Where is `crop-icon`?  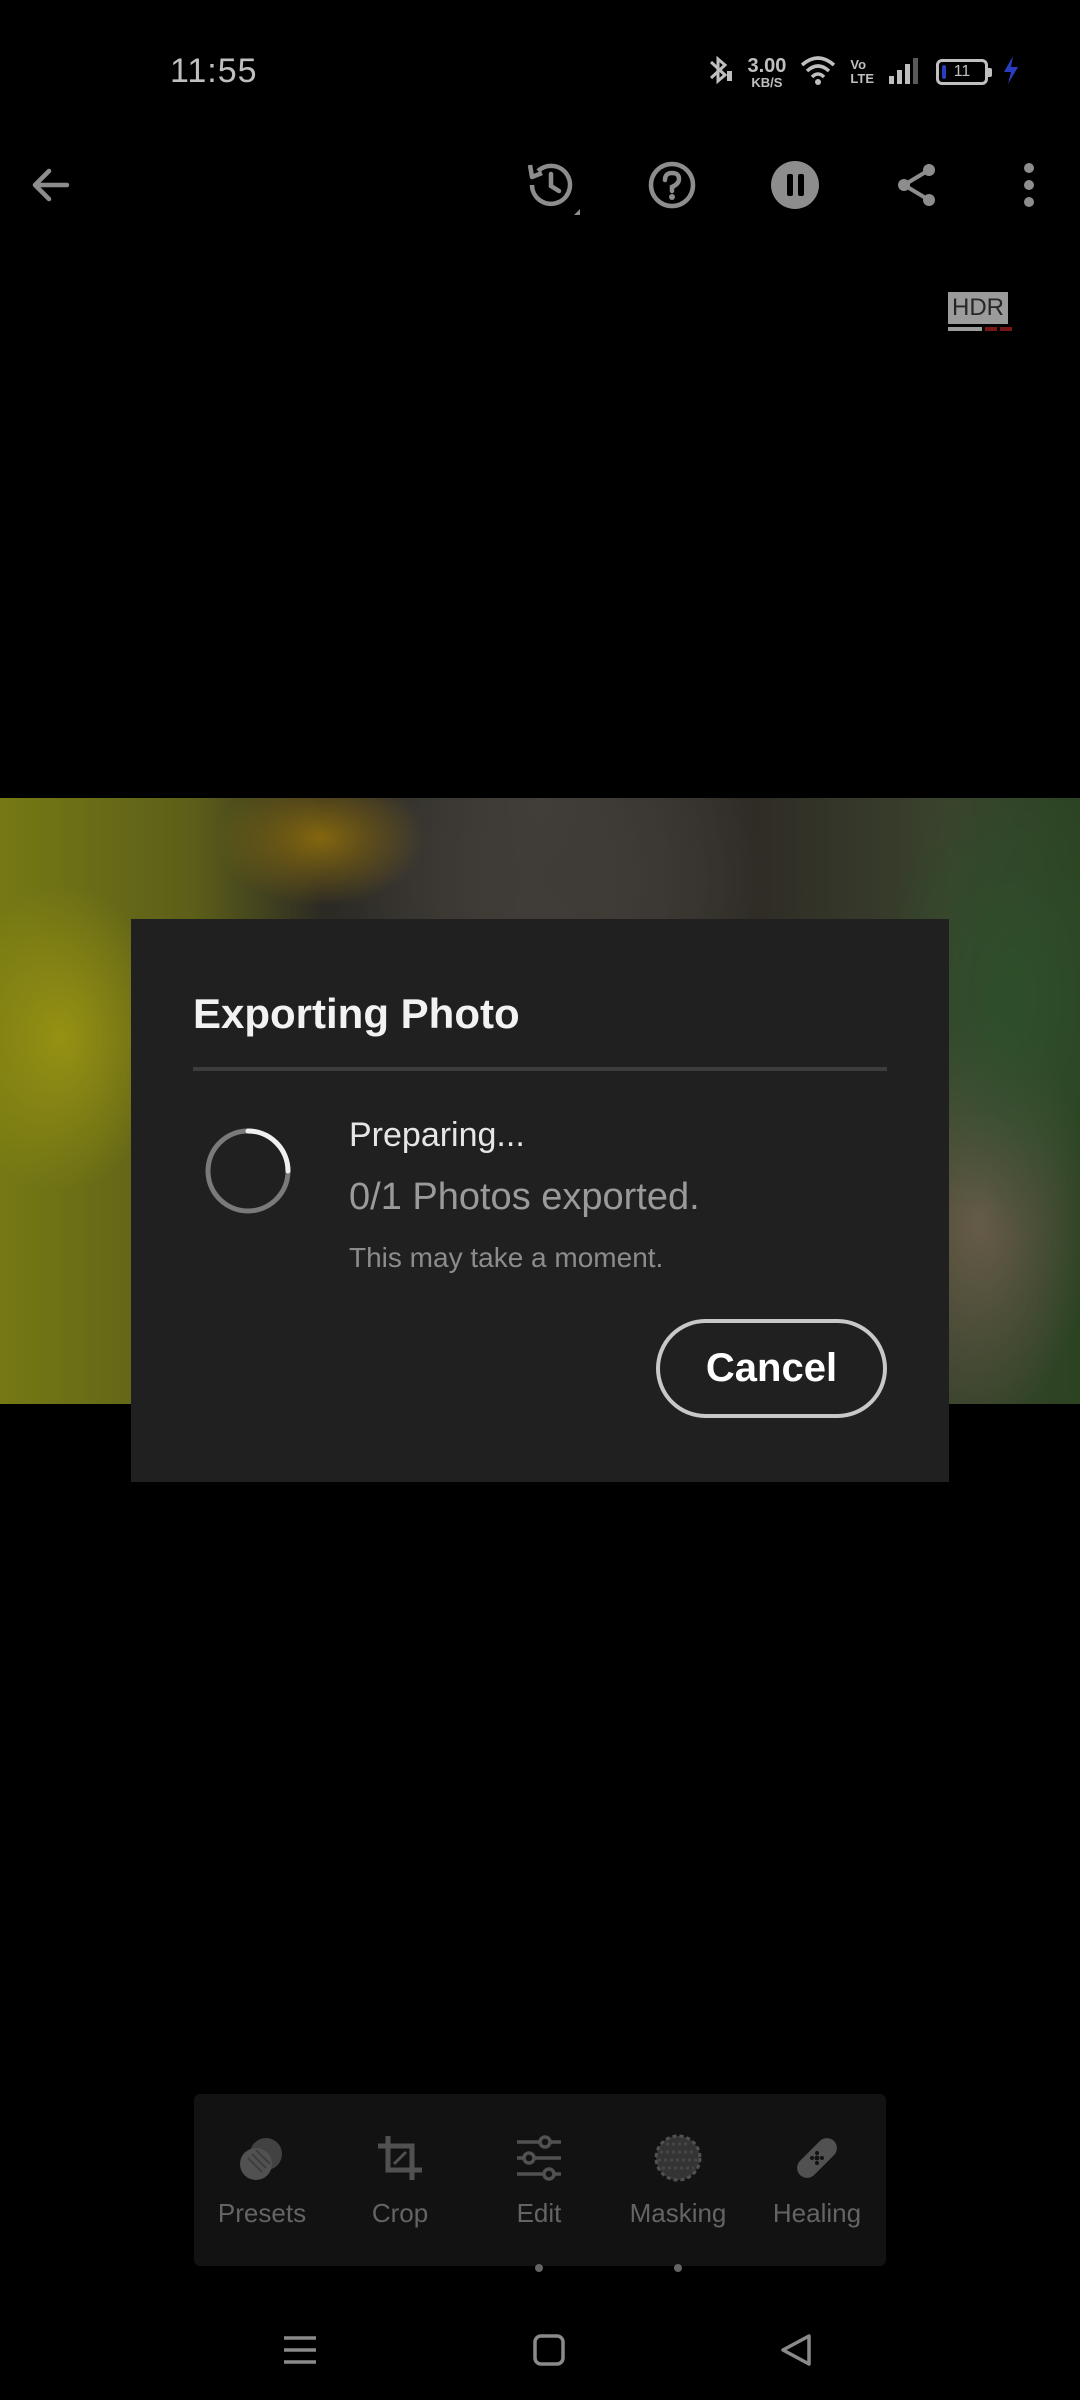
crop-icon is located at coordinates (400, 2158).